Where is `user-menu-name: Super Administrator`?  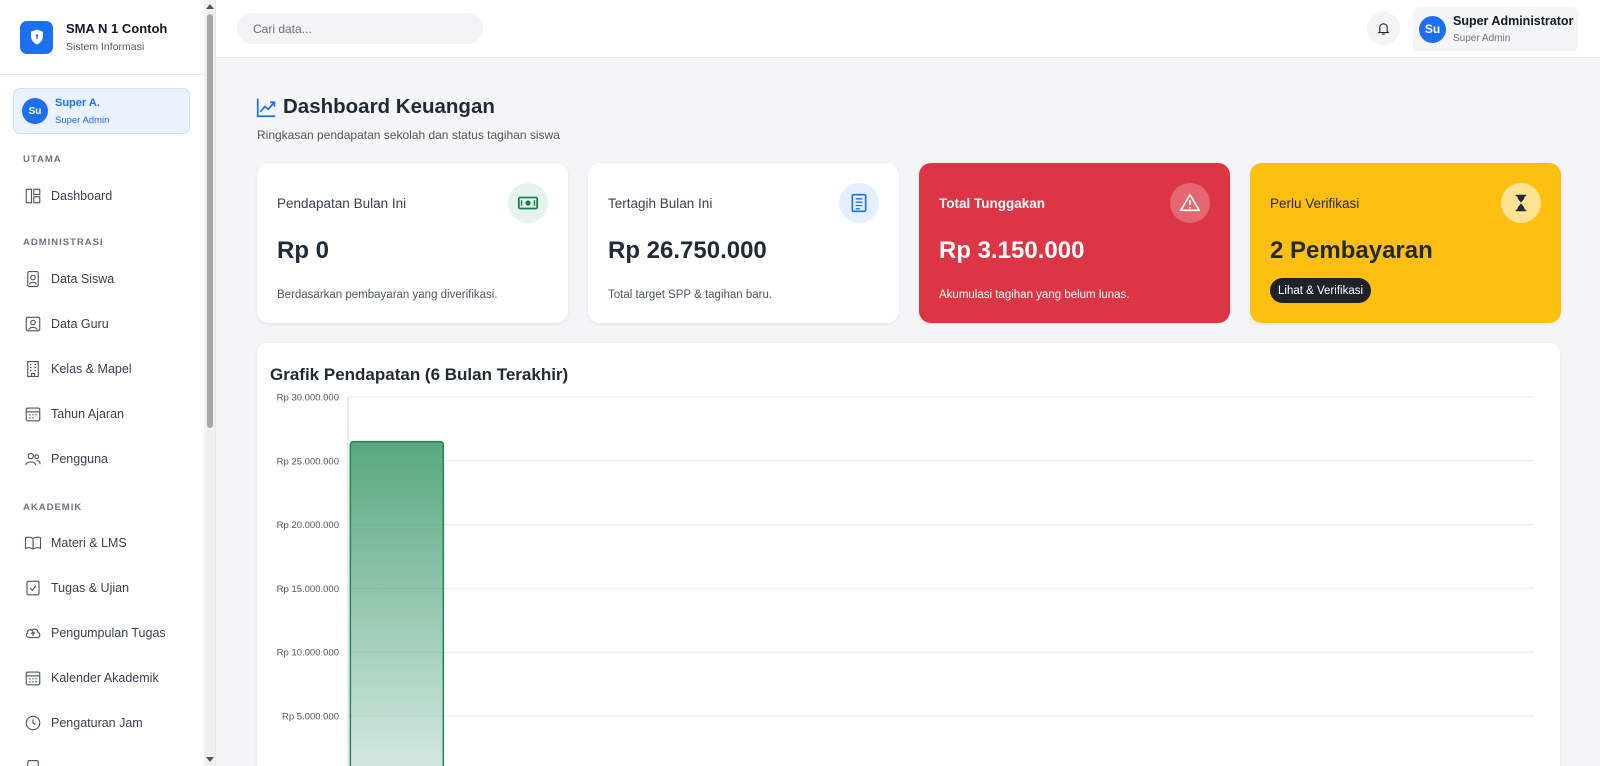
user-menu-name: Super Administrator is located at coordinates (1513, 21).